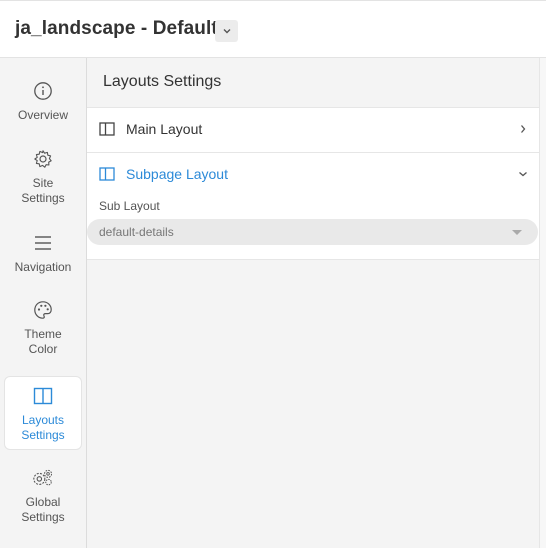 Image resolution: width=546 pixels, height=548 pixels. Describe the element at coordinates (42, 115) in the screenshot. I see `sidebar-item-label: Overview` at that location.